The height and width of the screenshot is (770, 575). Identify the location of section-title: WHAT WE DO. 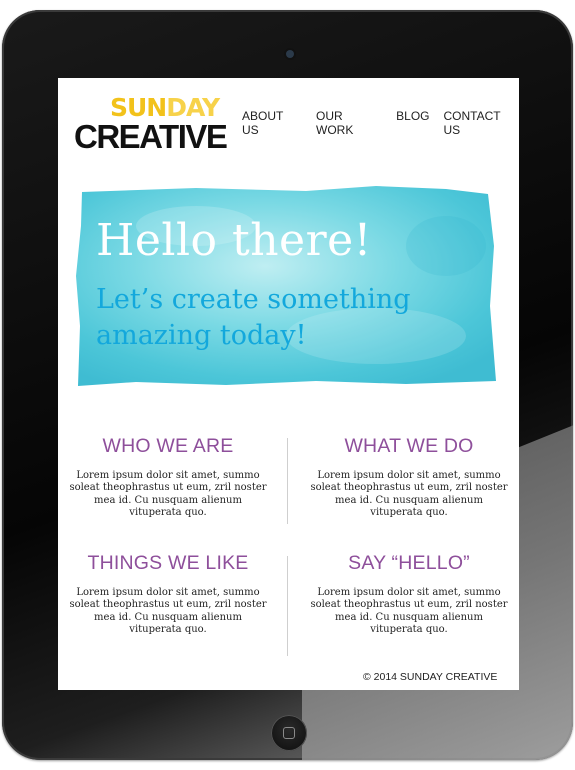
(409, 446).